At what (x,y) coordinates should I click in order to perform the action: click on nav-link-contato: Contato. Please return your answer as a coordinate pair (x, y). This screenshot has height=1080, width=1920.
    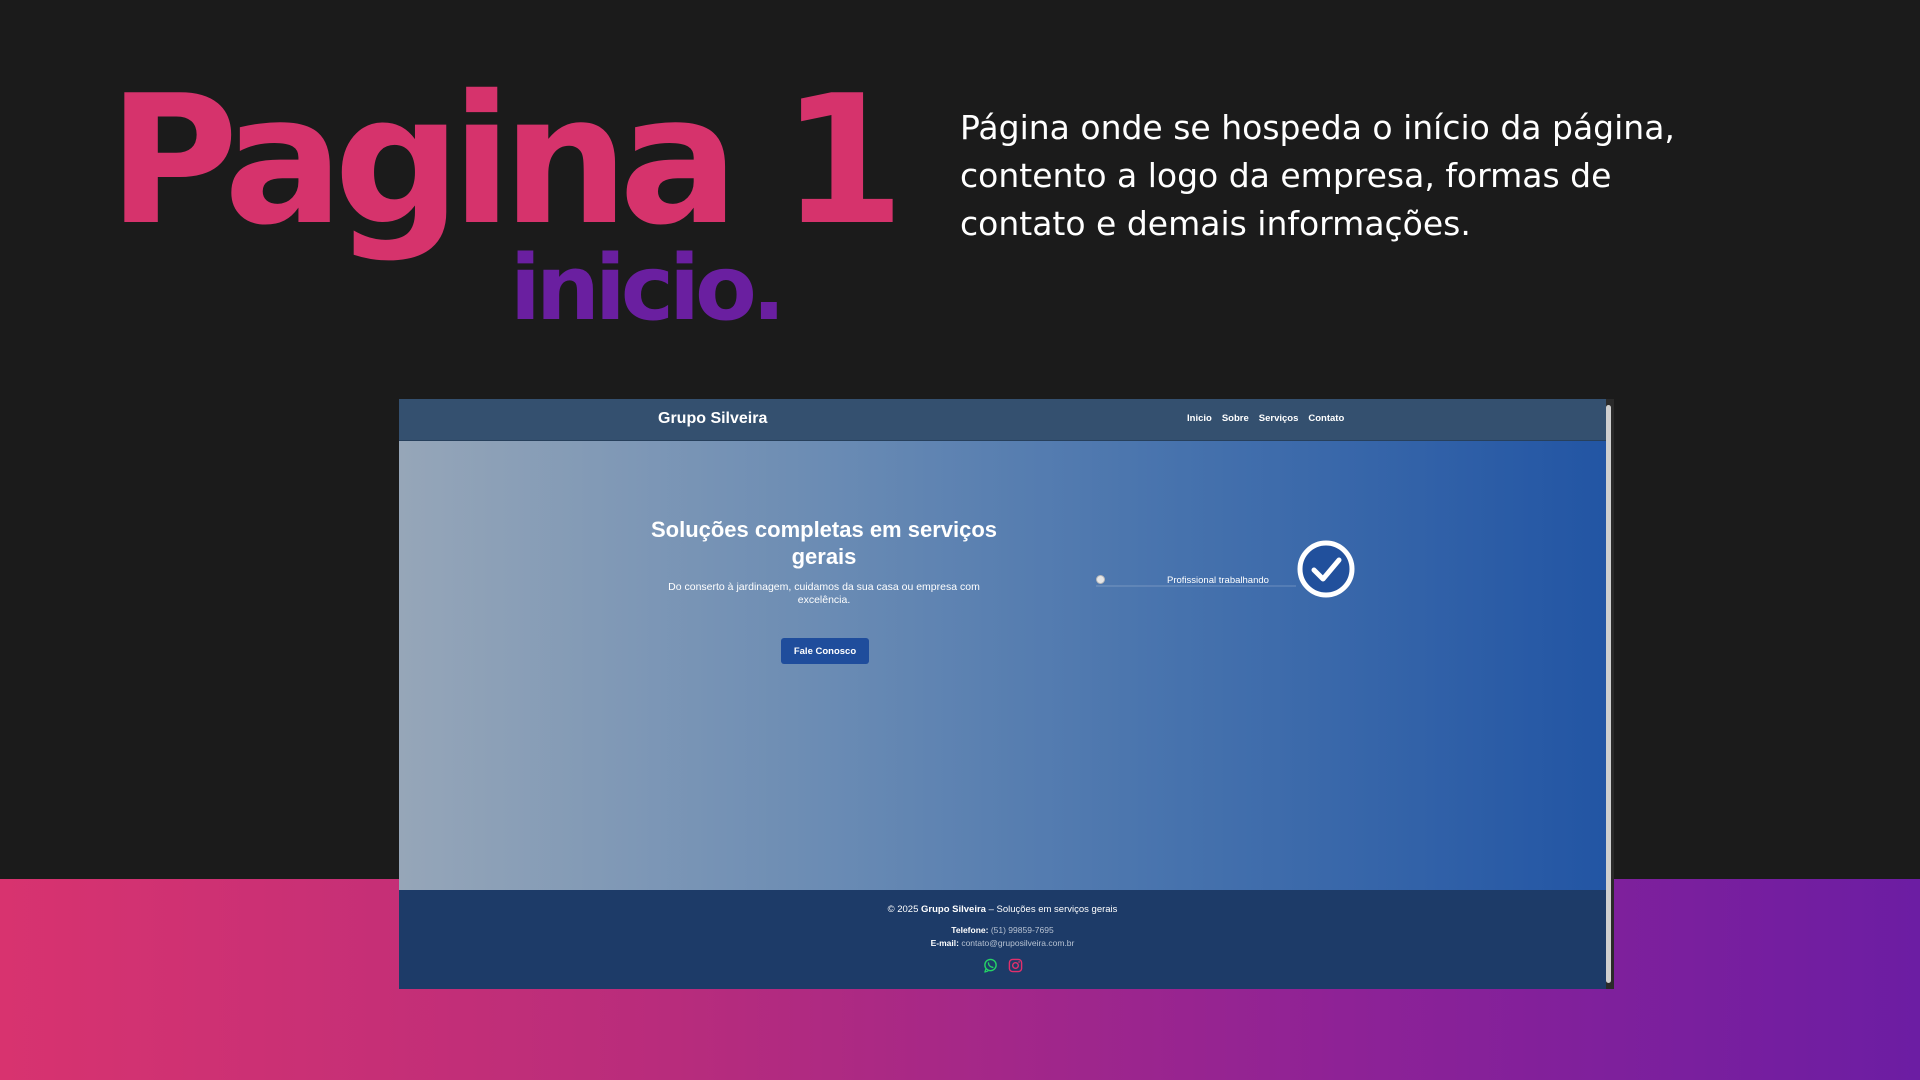
    Looking at the image, I should click on (1326, 418).